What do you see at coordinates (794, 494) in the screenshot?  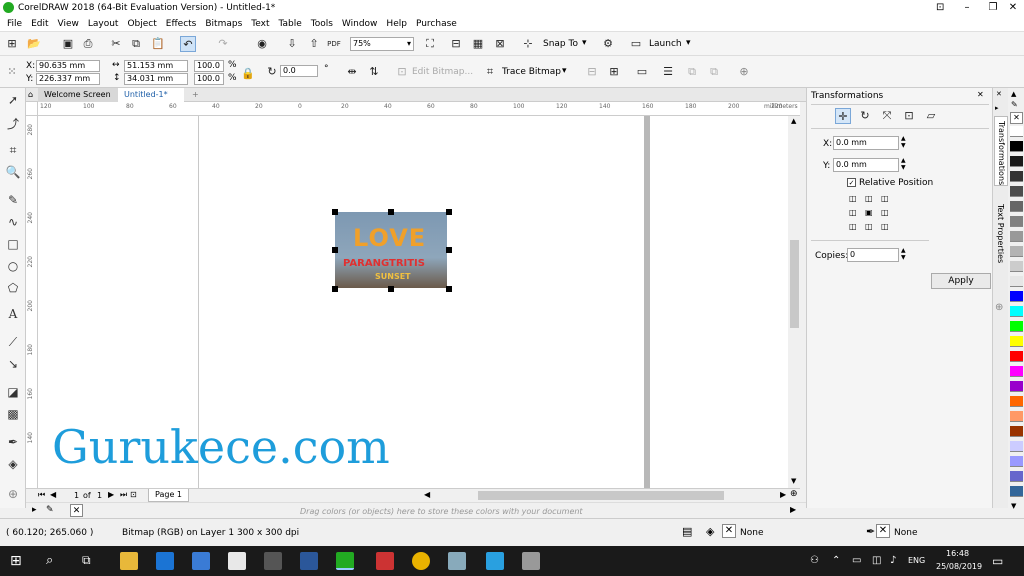 I see `zoom-navigator-icon: ⊕` at bounding box center [794, 494].